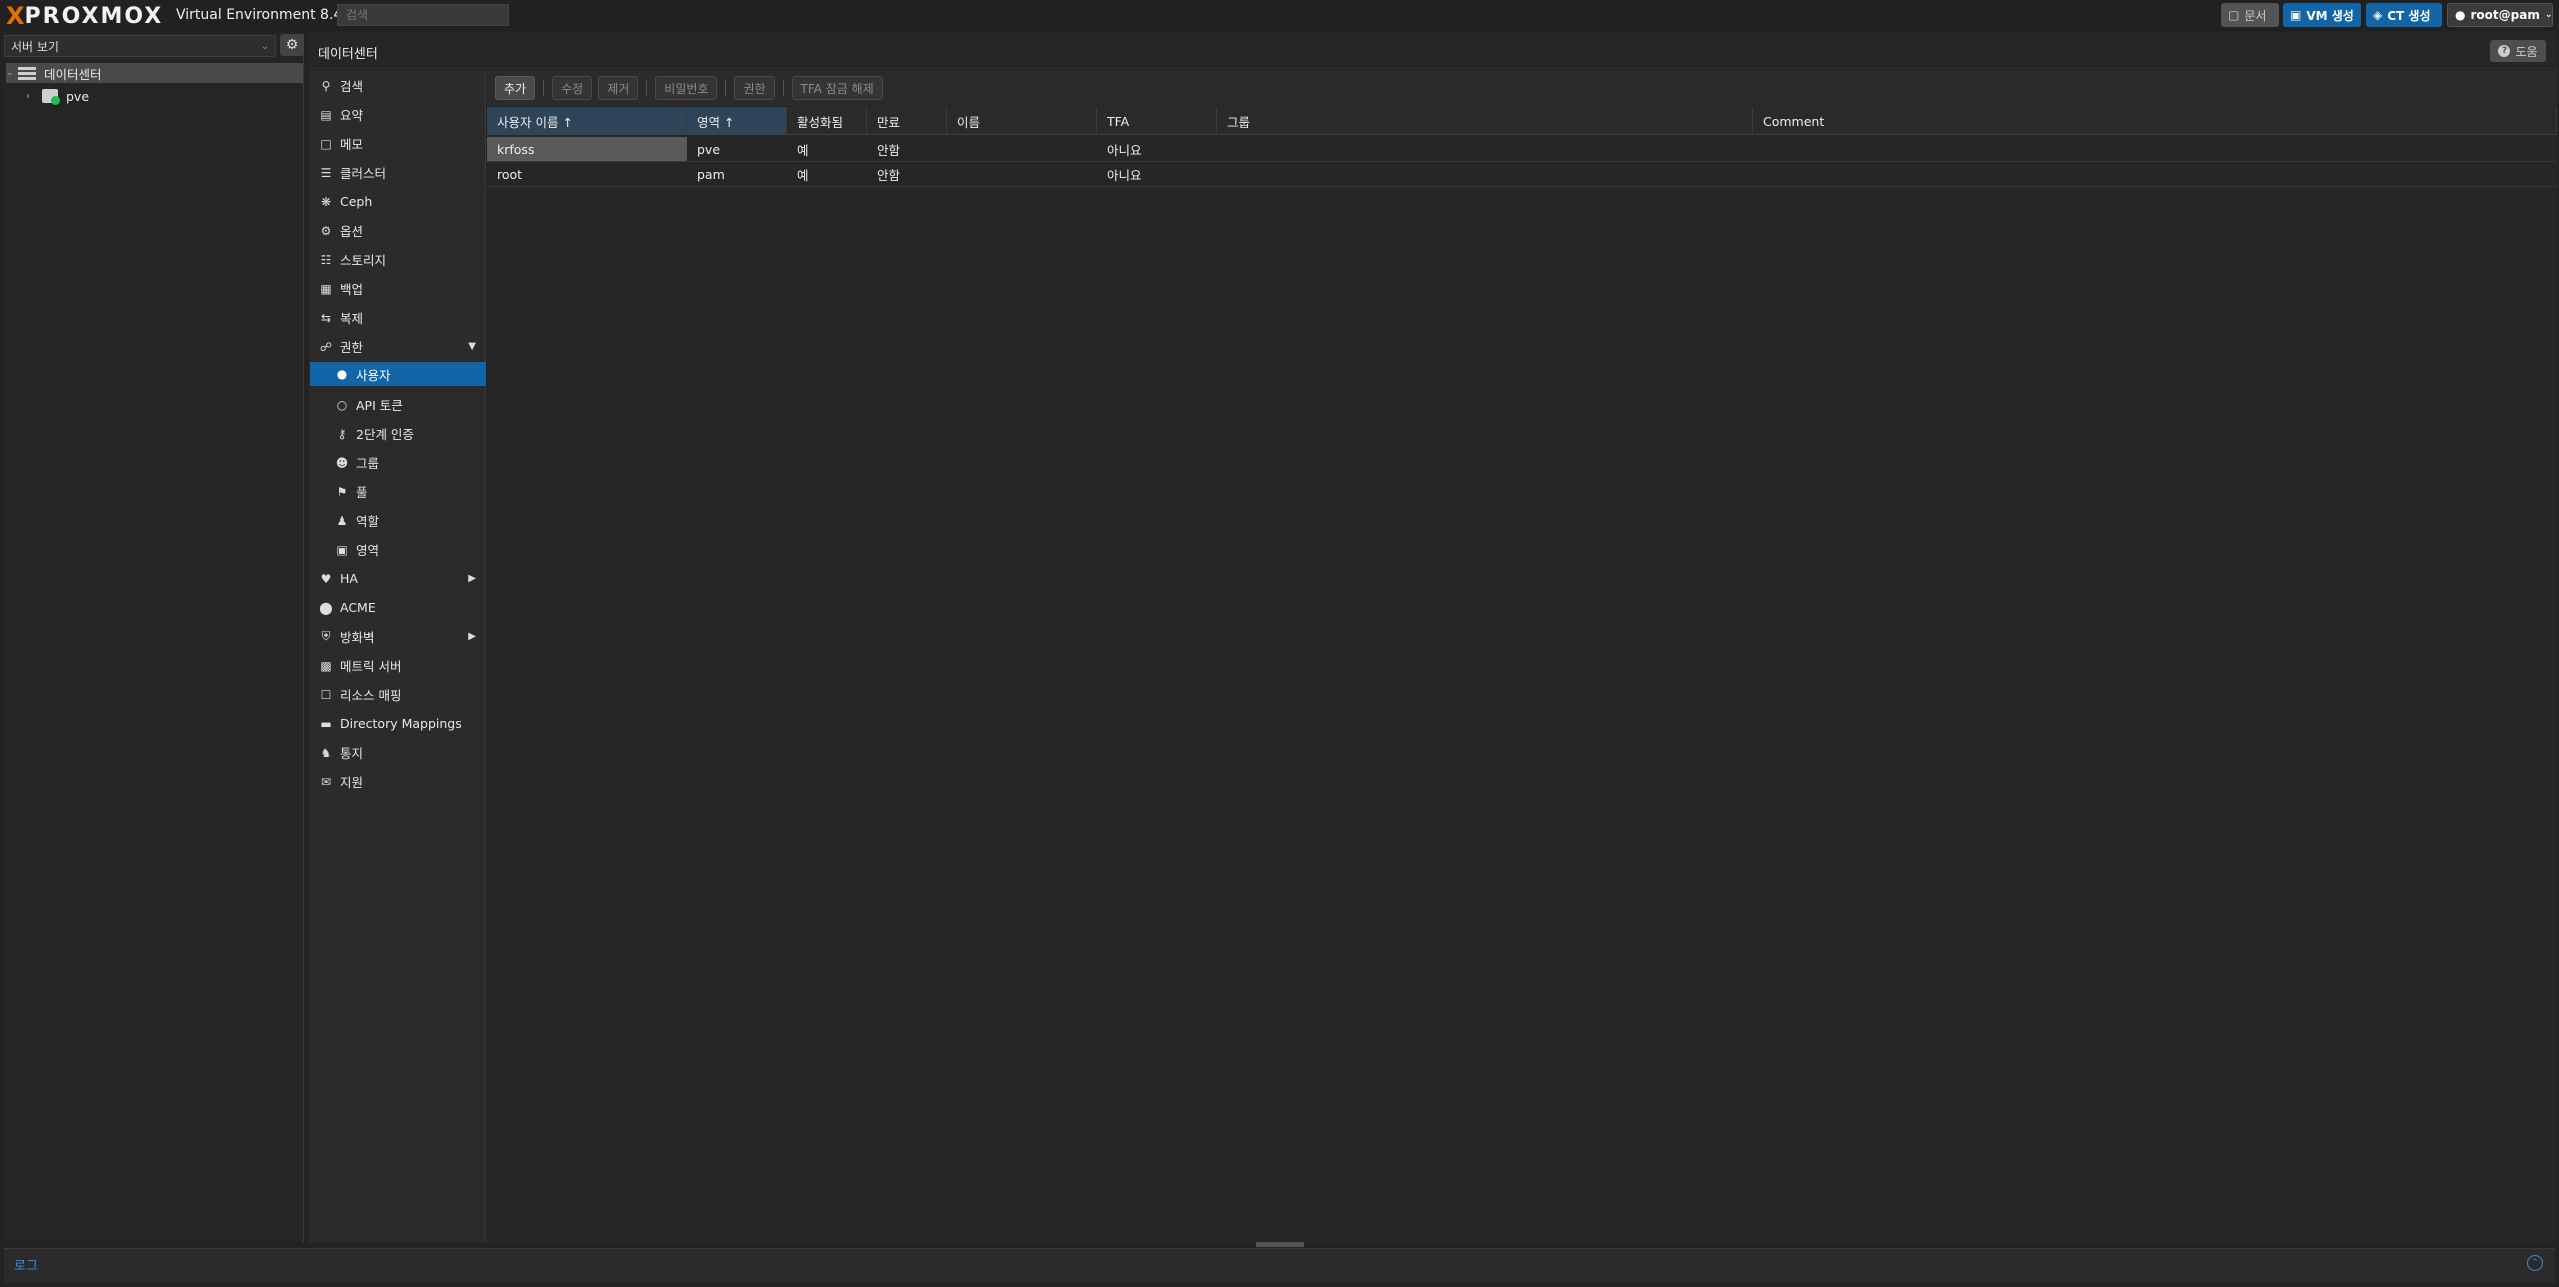  Describe the element at coordinates (1485, 149) in the screenshot. I see `cell-groups` at that location.